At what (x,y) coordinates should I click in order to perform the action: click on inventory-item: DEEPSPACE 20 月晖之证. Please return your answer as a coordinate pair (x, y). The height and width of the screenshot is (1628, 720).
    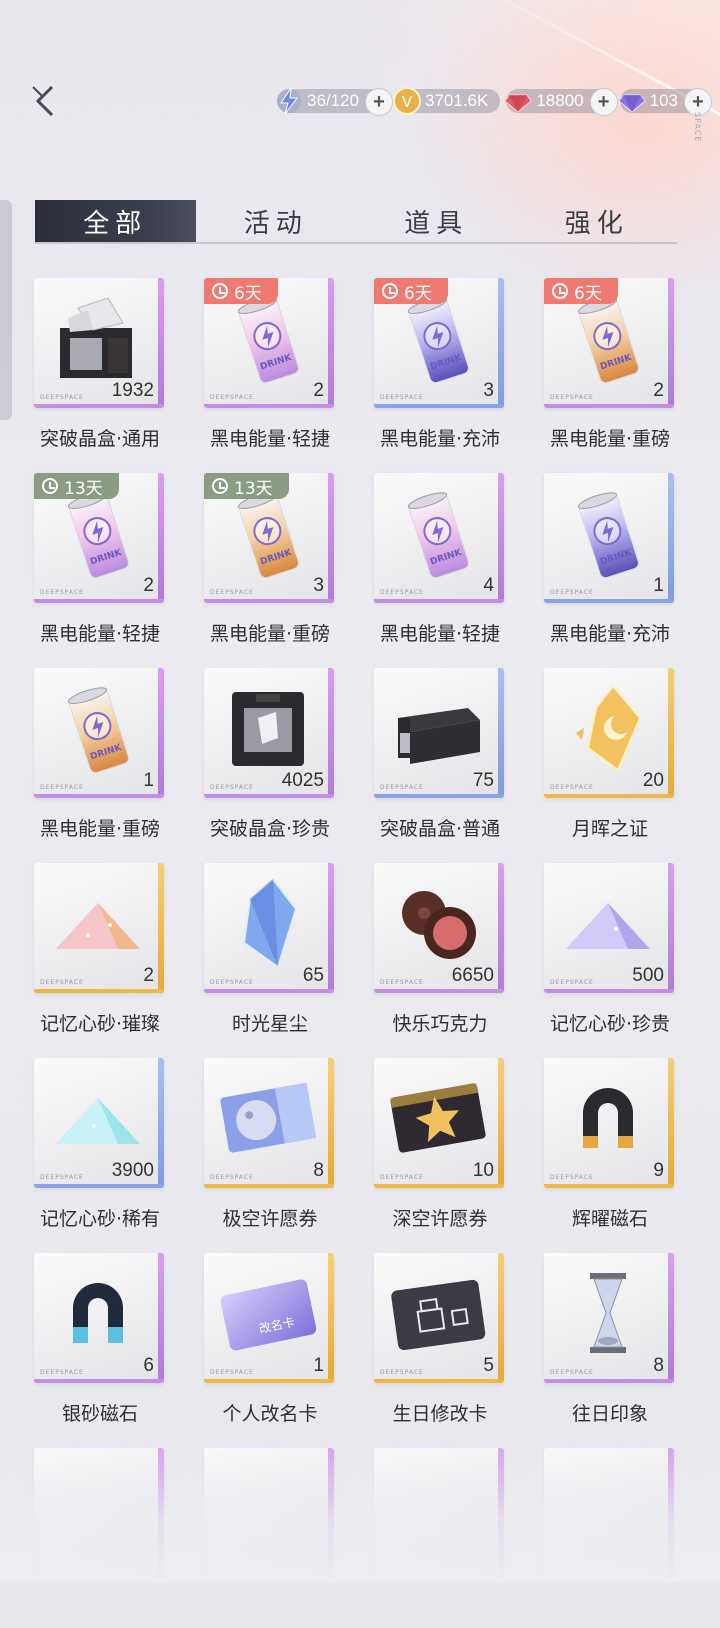
    Looking at the image, I should click on (607, 758).